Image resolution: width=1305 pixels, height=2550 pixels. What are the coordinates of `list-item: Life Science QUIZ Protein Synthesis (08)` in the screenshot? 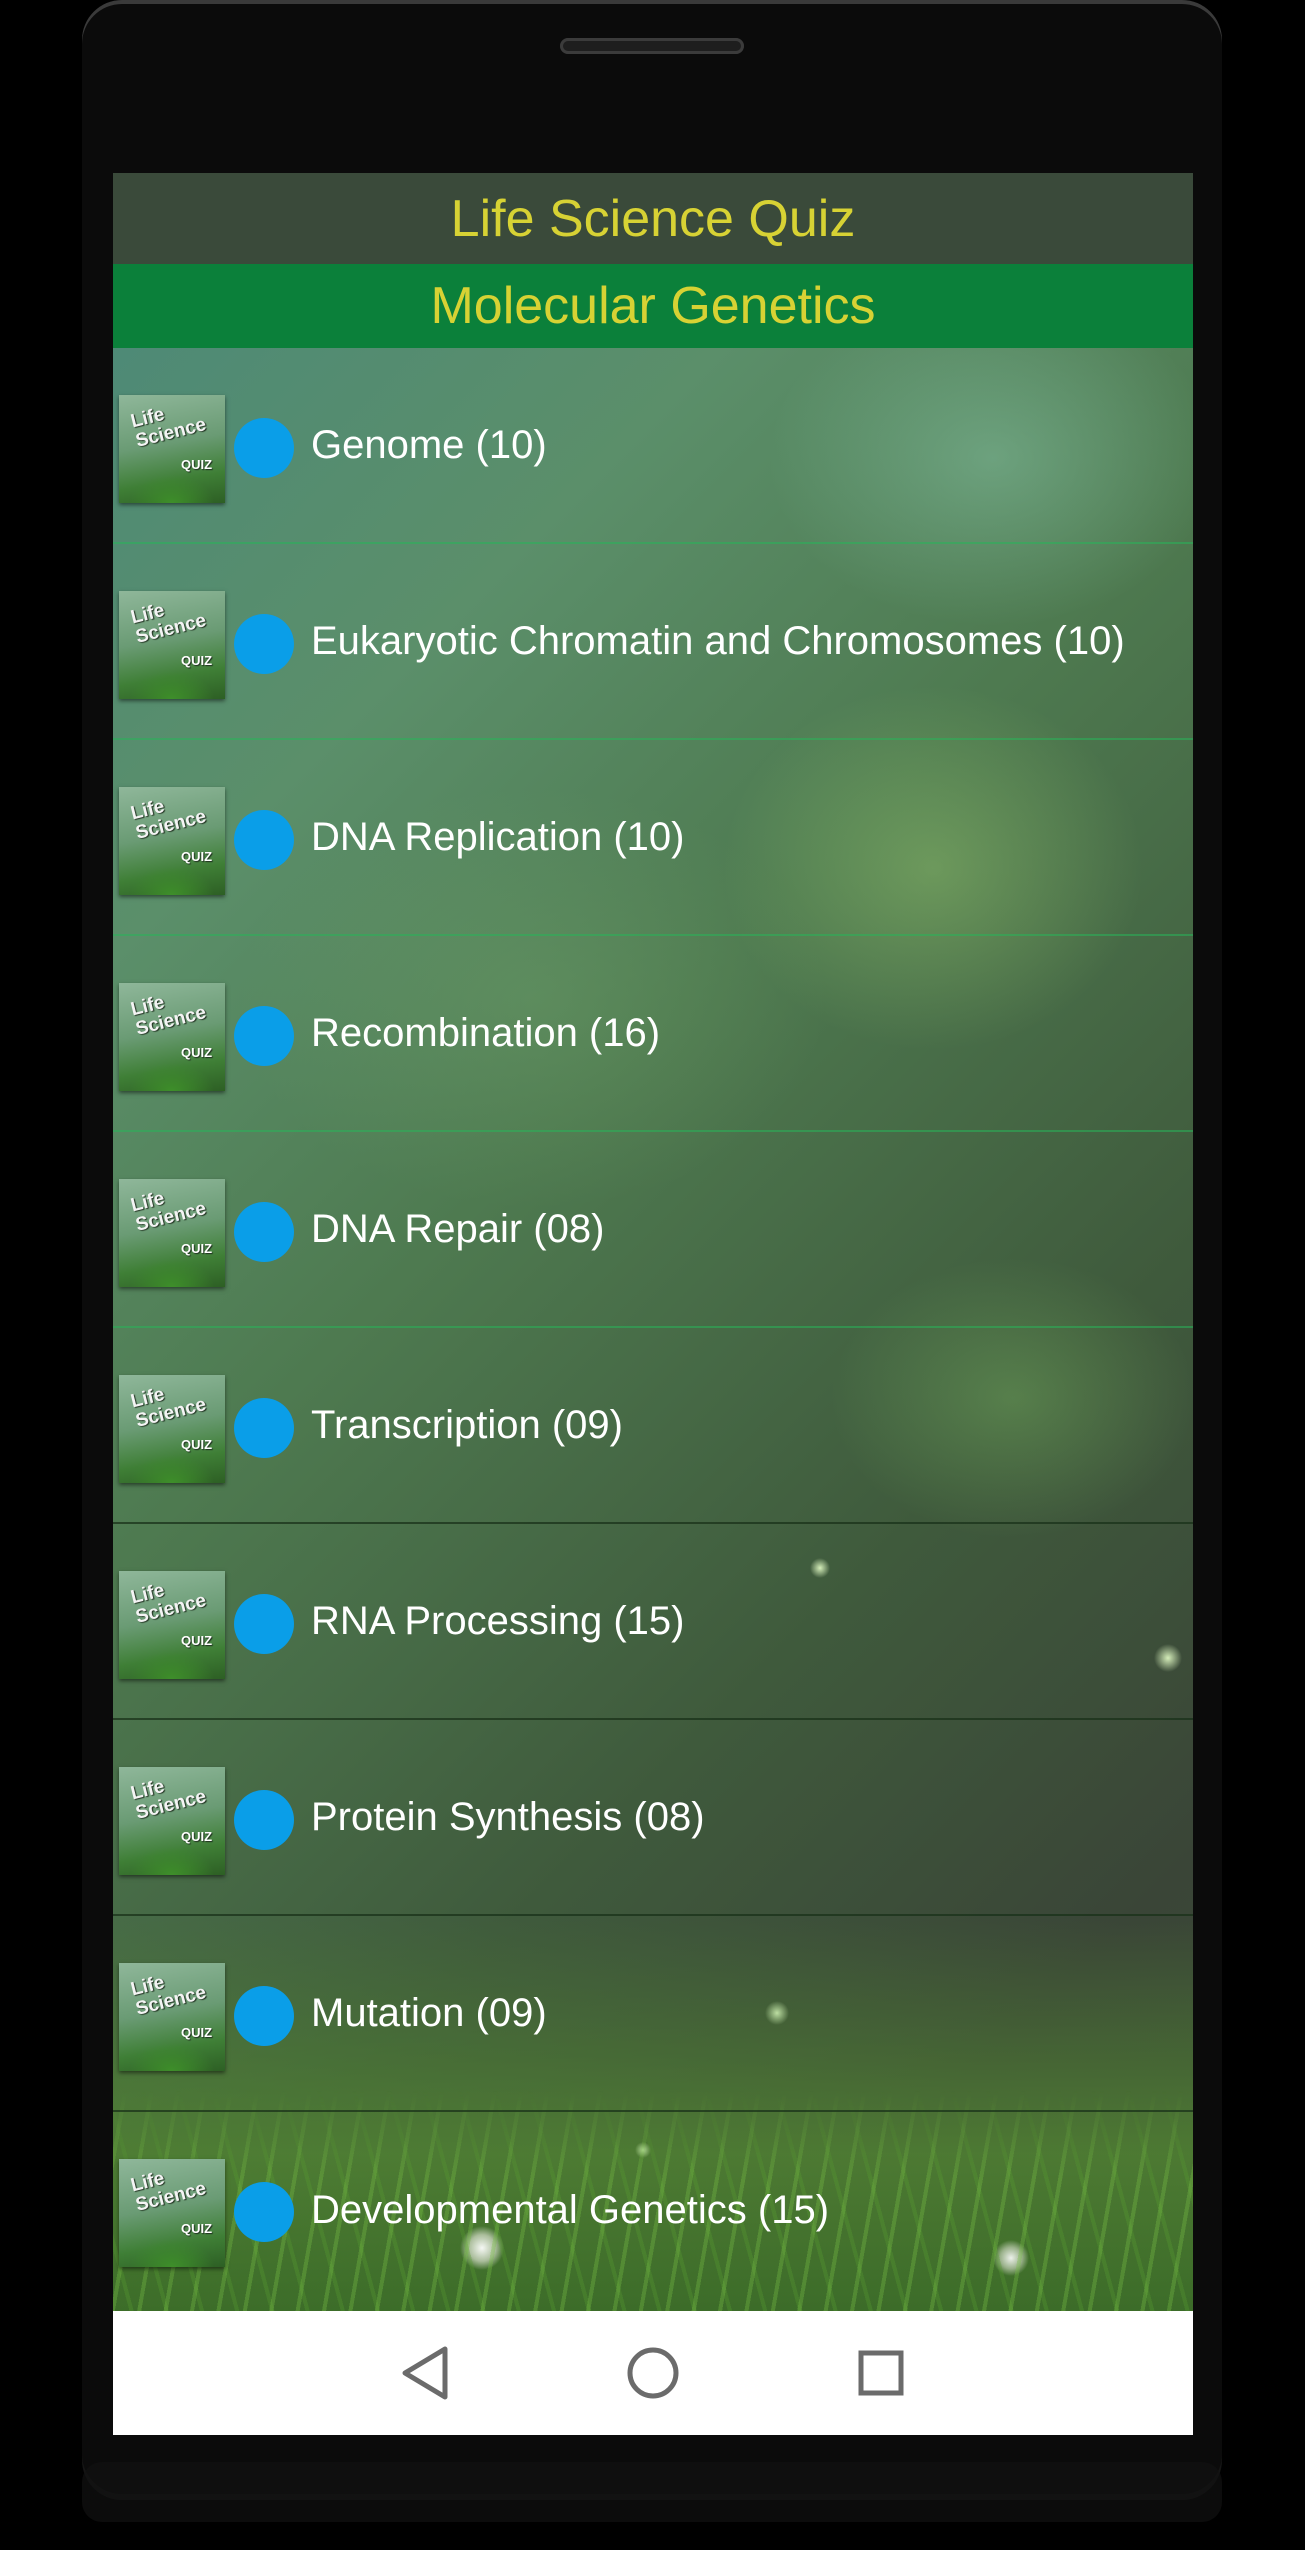 It's located at (653, 1818).